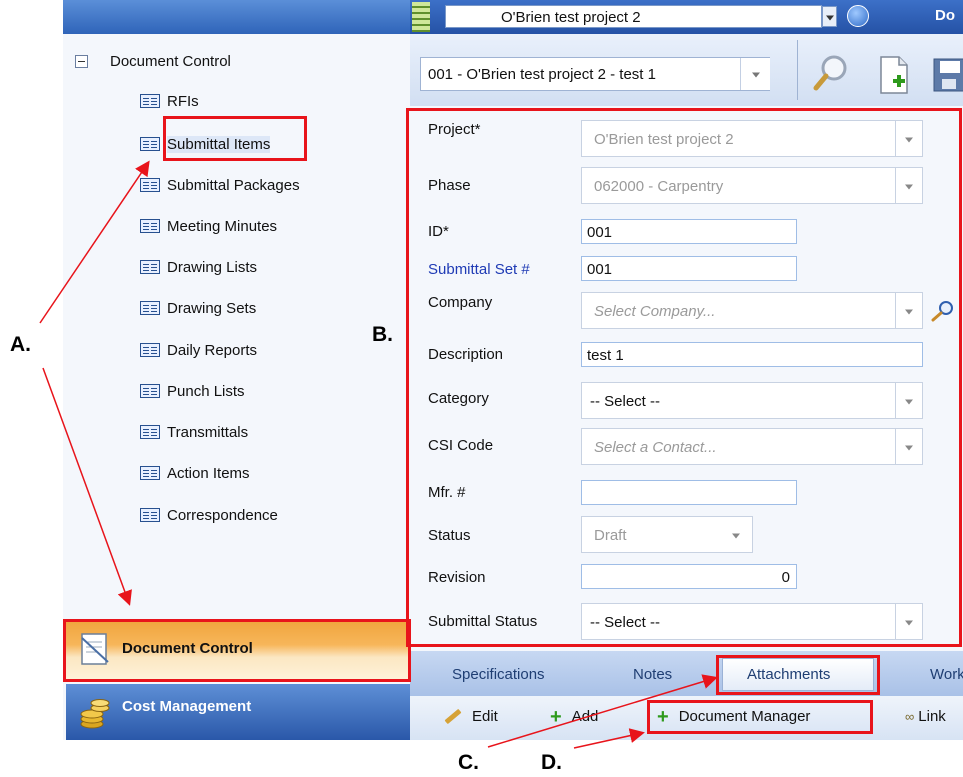  What do you see at coordinates (236, 17) in the screenshot?
I see `navigation-header` at bounding box center [236, 17].